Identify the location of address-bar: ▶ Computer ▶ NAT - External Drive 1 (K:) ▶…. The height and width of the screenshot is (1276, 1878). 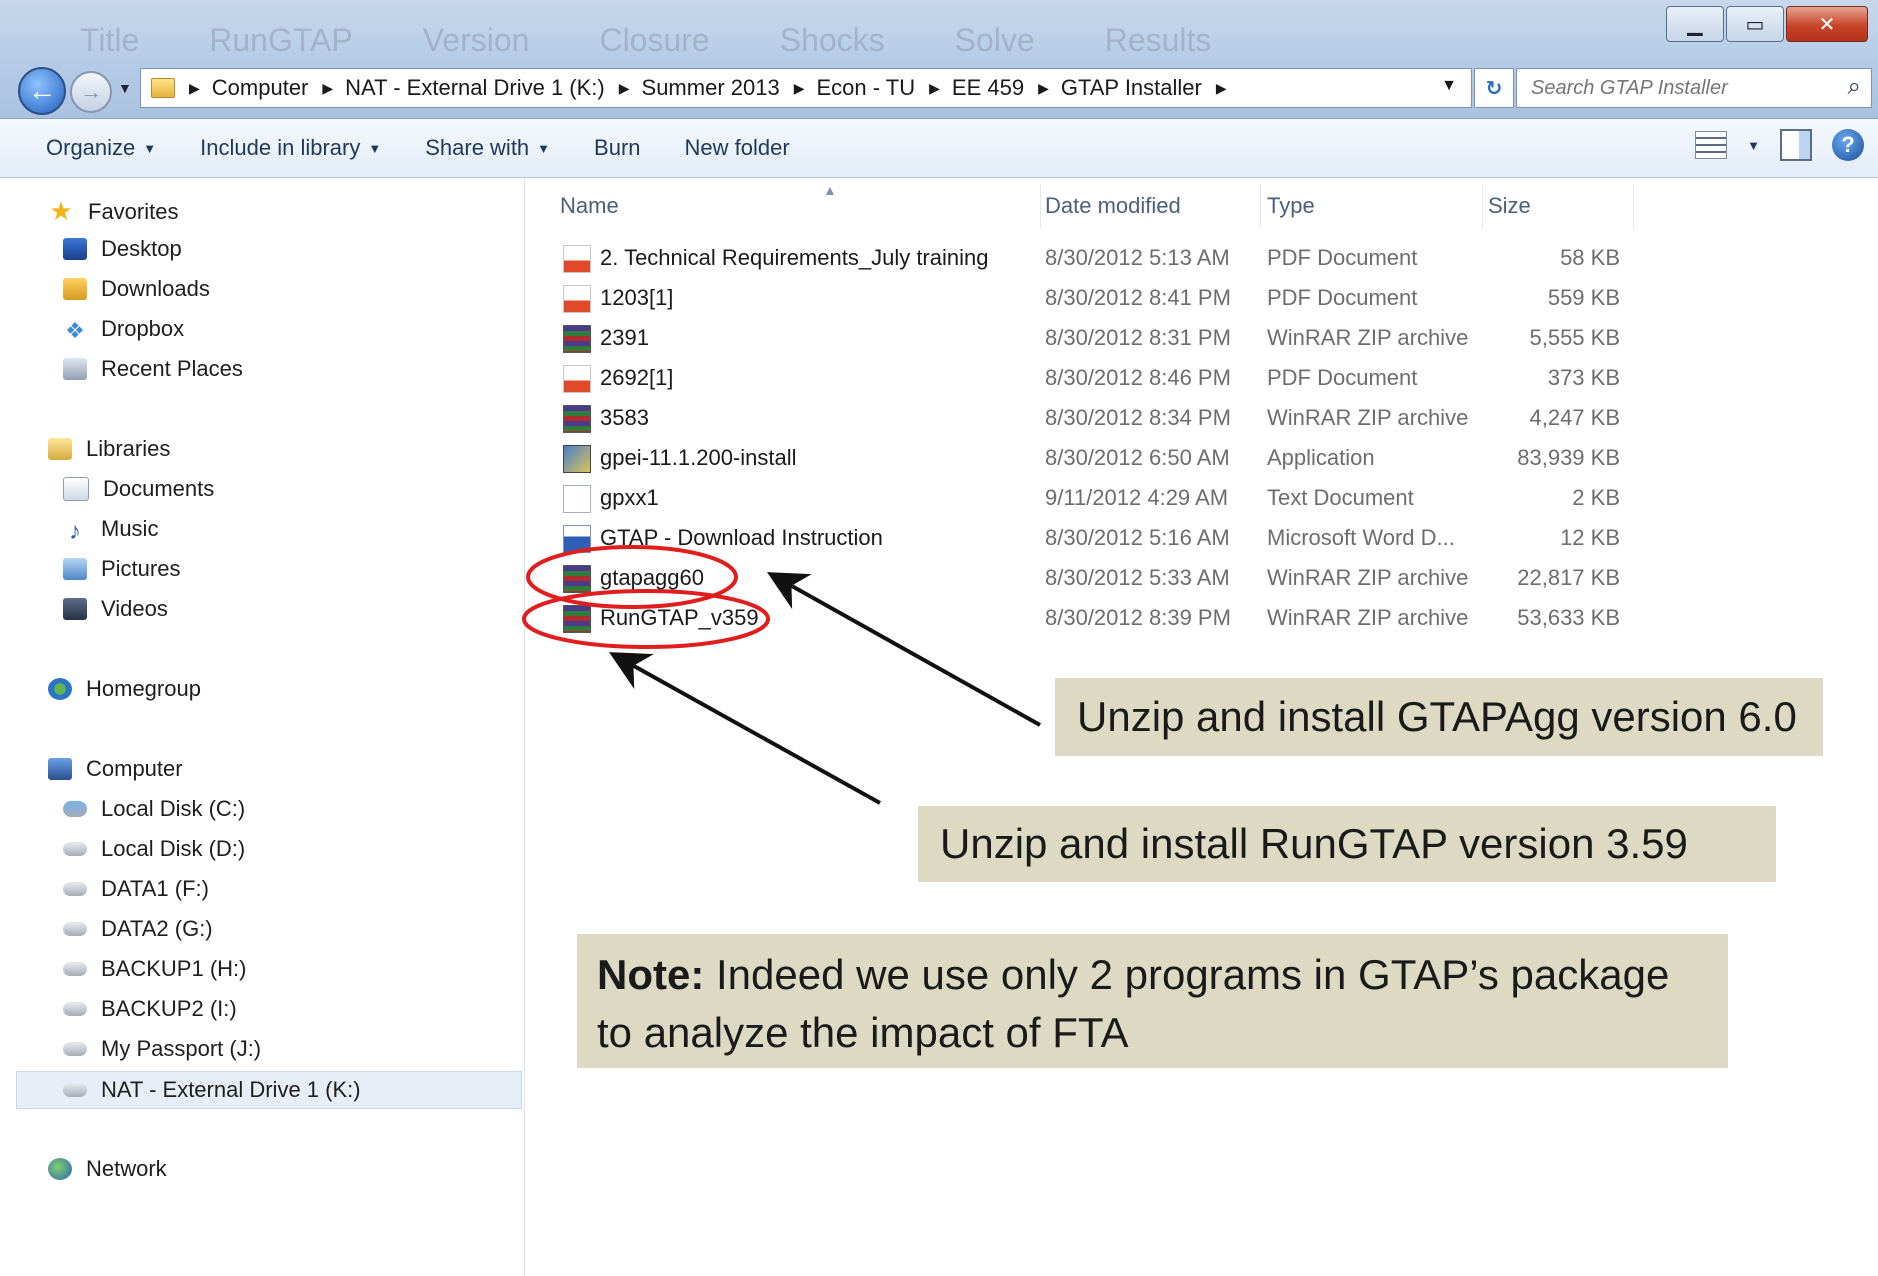
(806, 88).